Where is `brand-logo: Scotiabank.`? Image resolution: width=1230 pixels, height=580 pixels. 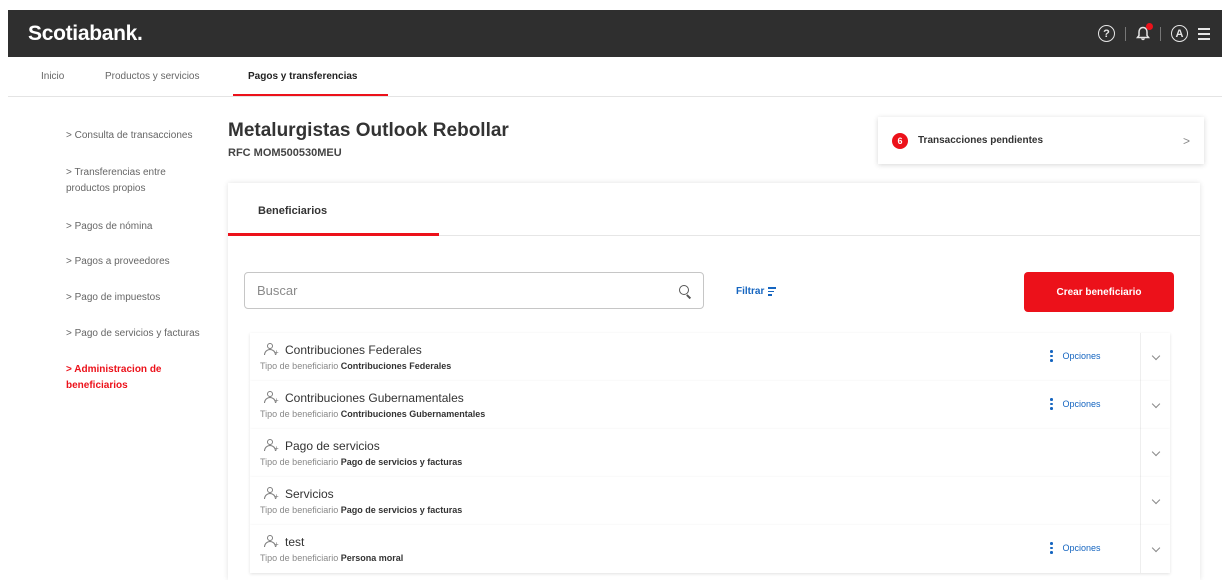 brand-logo: Scotiabank. is located at coordinates (85, 34).